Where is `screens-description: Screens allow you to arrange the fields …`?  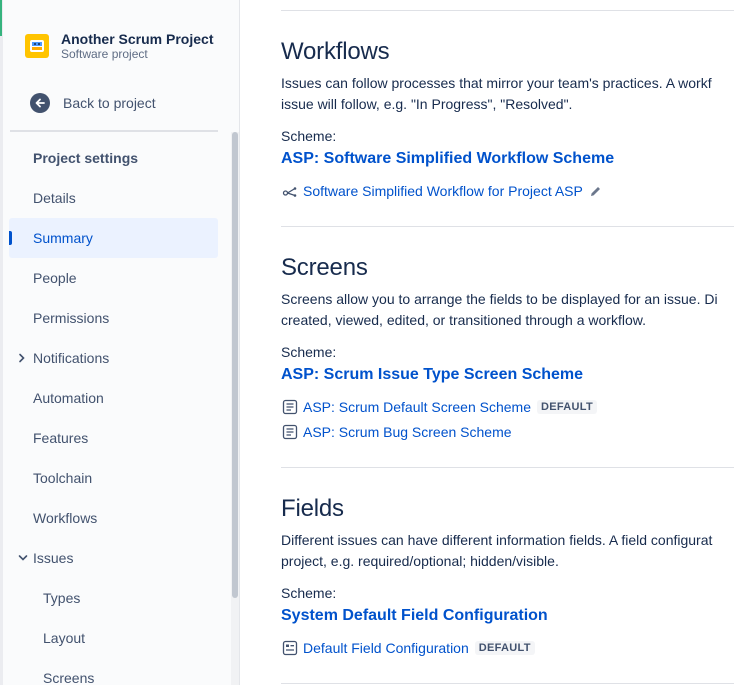 screens-description: Screens allow you to arrange the fields … is located at coordinates (499, 309).